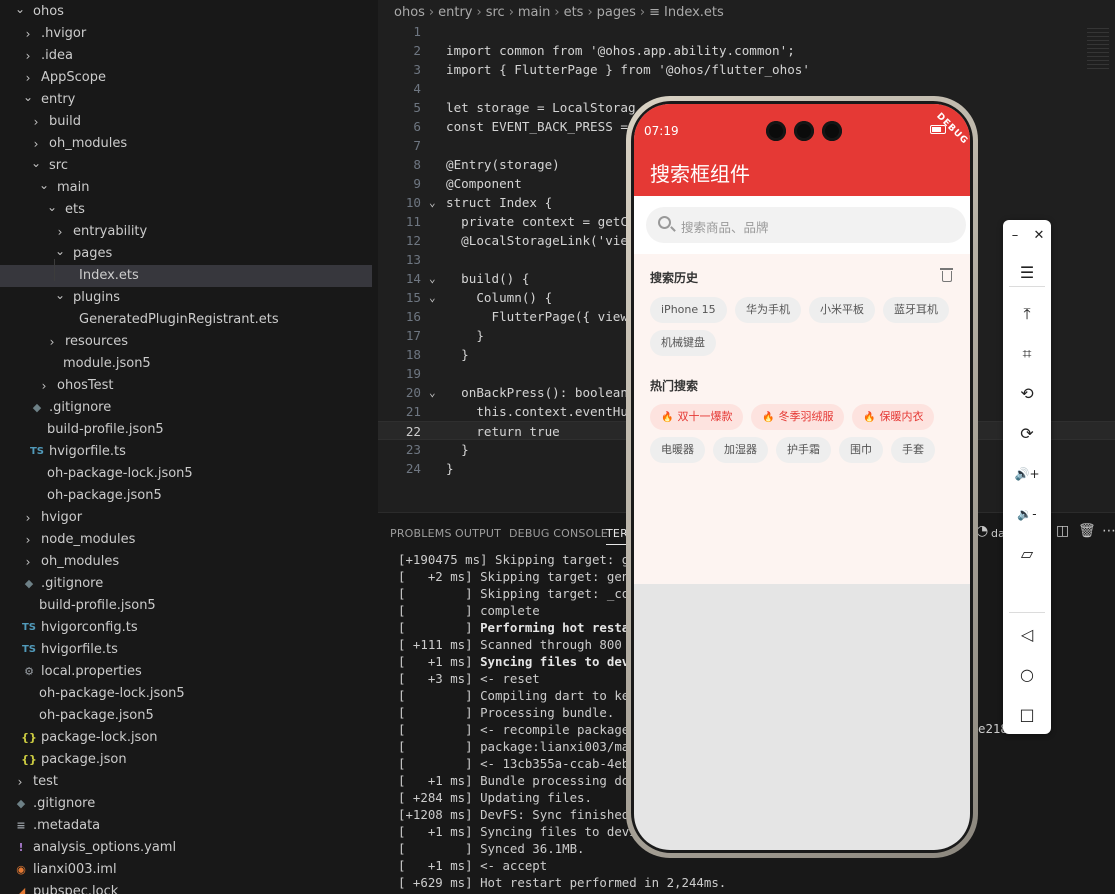  What do you see at coordinates (186, 870) in the screenshot?
I see `tree-file: ◉ lianxi003.iml` at bounding box center [186, 870].